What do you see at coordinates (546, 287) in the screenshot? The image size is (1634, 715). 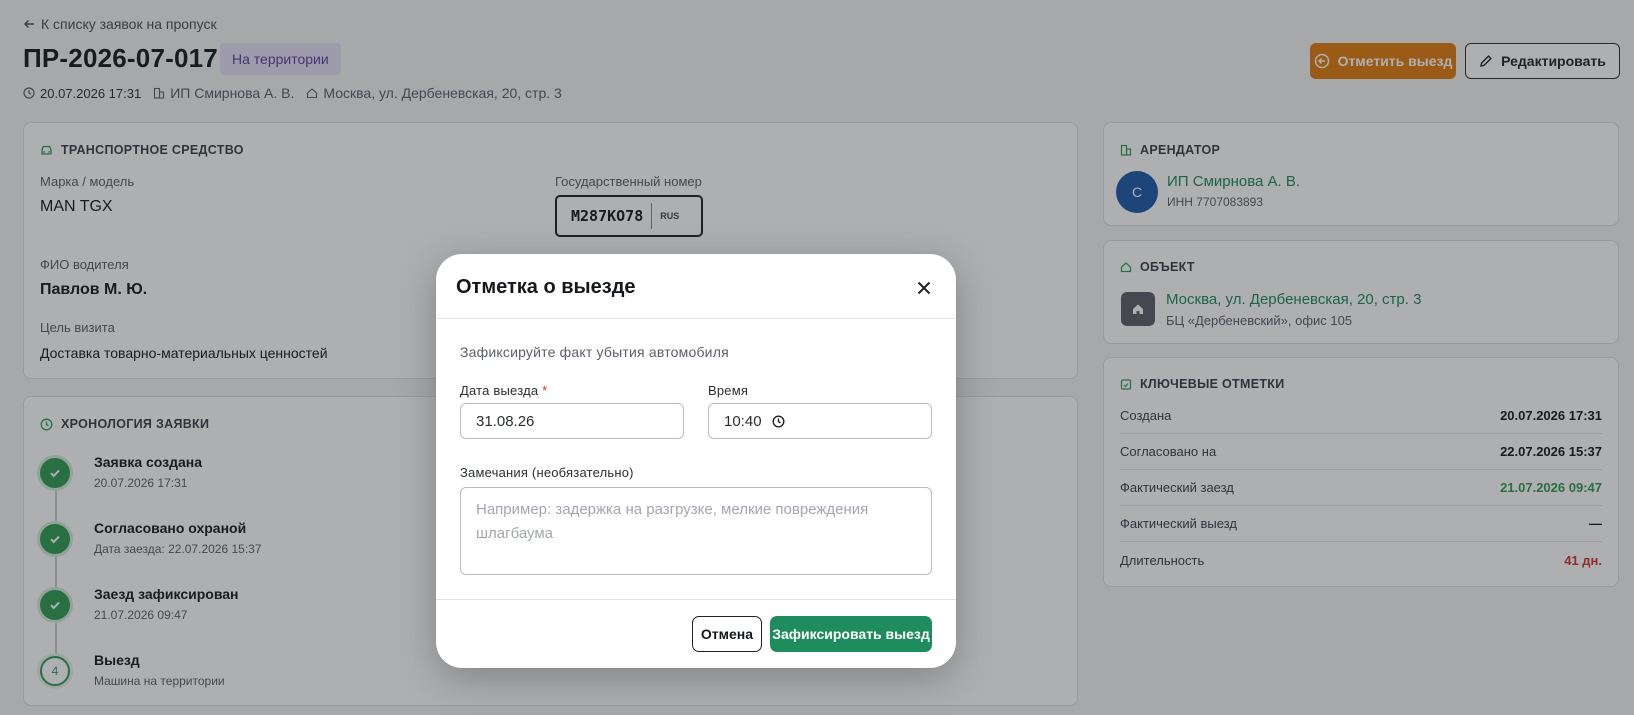 I see `modal-title: Отметка о выезде` at bounding box center [546, 287].